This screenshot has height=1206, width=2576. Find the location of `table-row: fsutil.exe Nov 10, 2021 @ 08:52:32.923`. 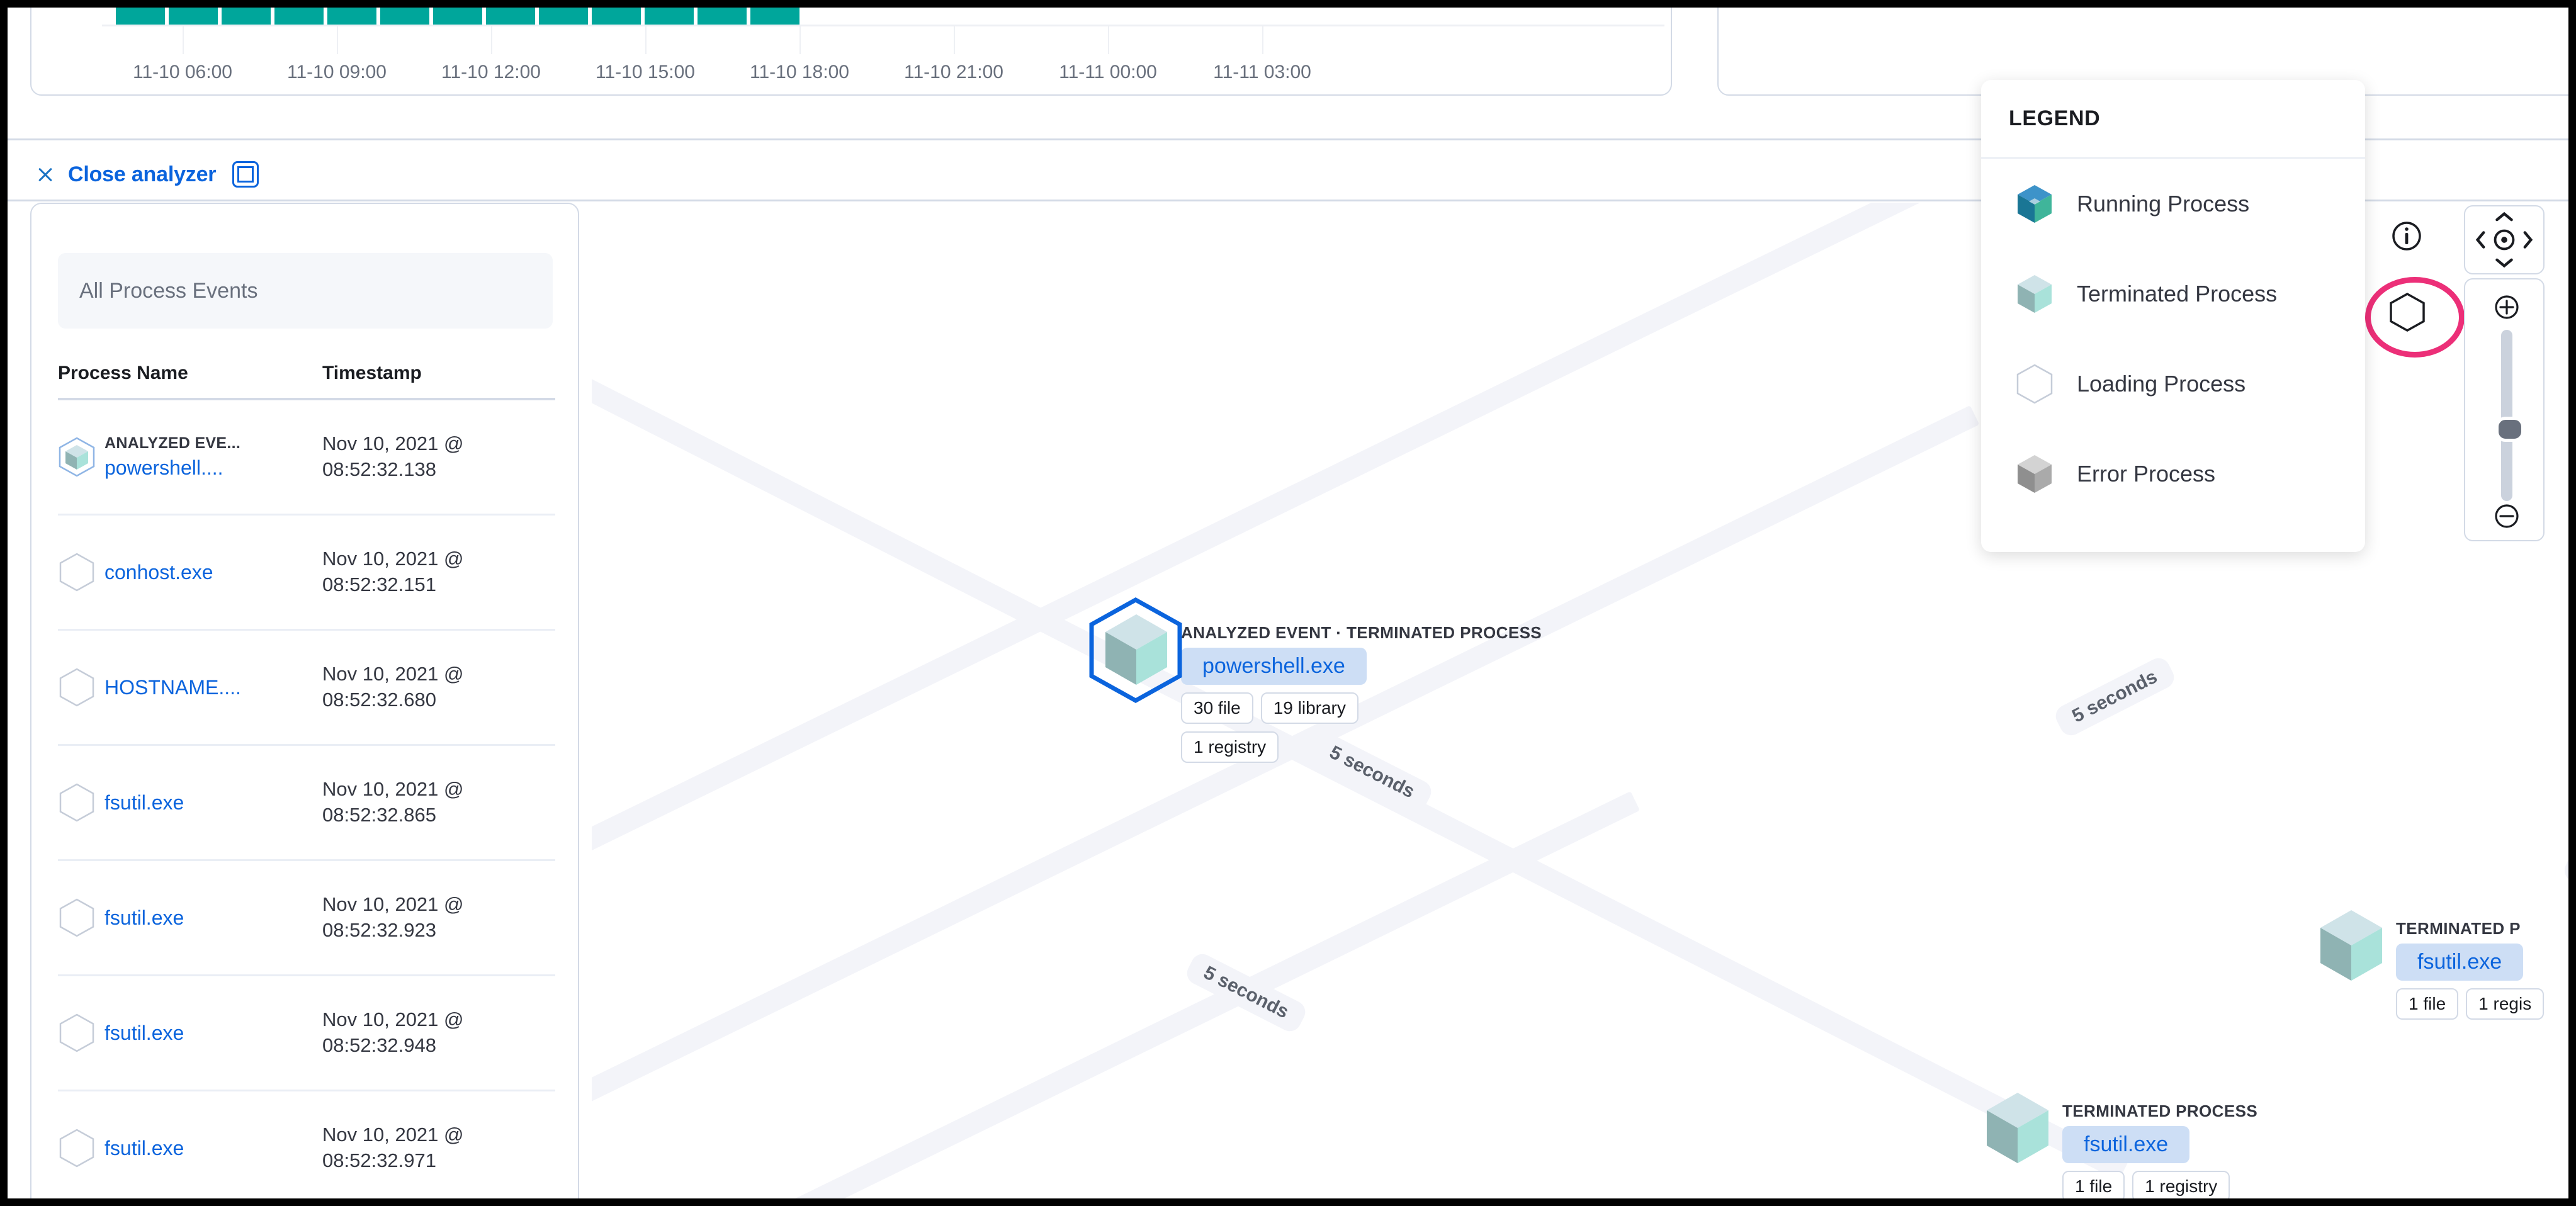

table-row: fsutil.exe Nov 10, 2021 @ 08:52:32.923 is located at coordinates (306, 918).